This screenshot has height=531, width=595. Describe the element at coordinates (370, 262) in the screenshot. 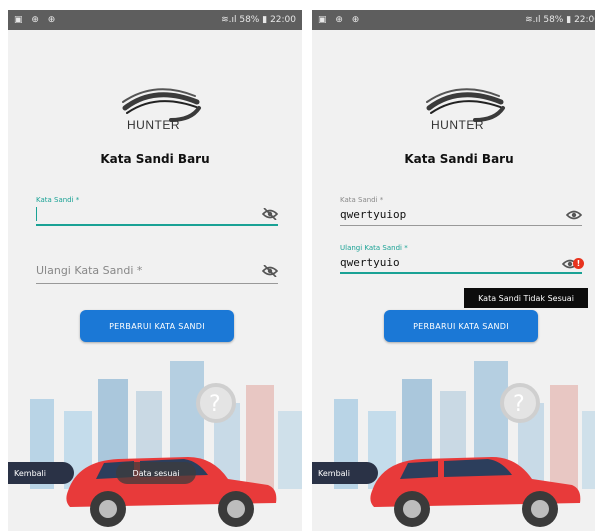

I see `confirm-password-value: qwertyuio` at that location.